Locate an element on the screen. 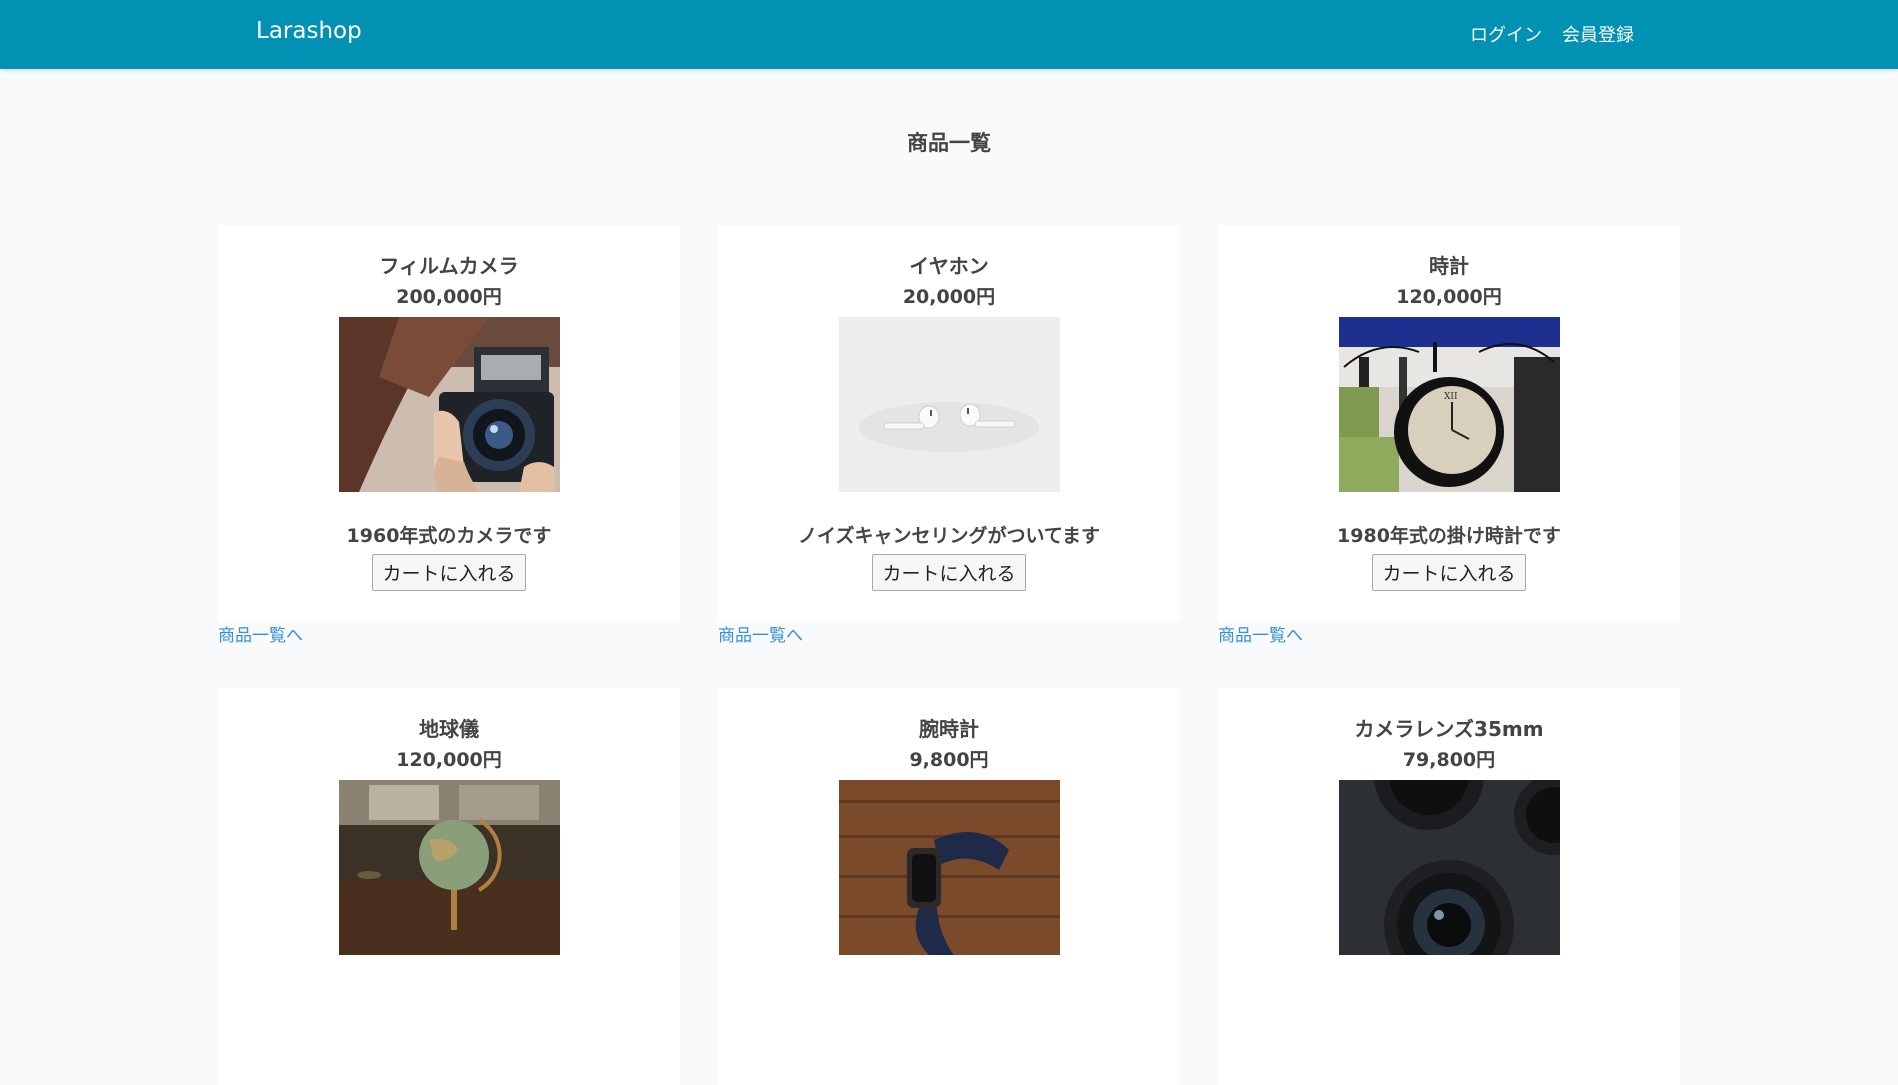 The width and height of the screenshot is (1898, 1085). product-card: 腕時計 9,800円 is located at coordinates (949, 886).